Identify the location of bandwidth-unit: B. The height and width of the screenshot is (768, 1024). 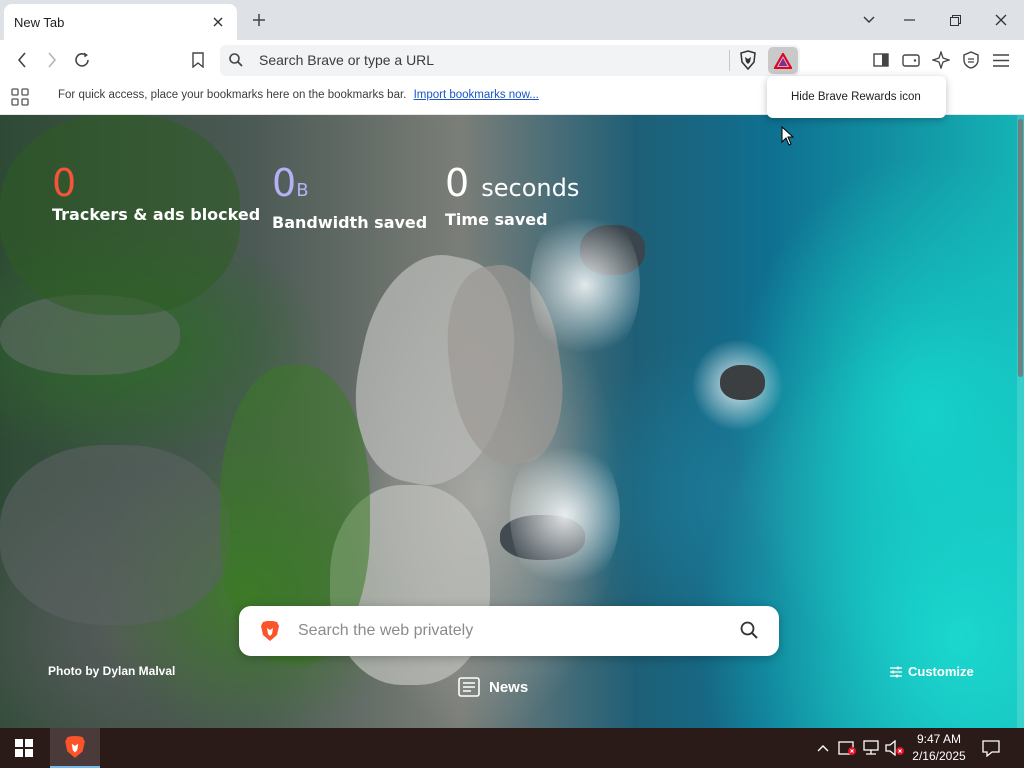
(302, 190).